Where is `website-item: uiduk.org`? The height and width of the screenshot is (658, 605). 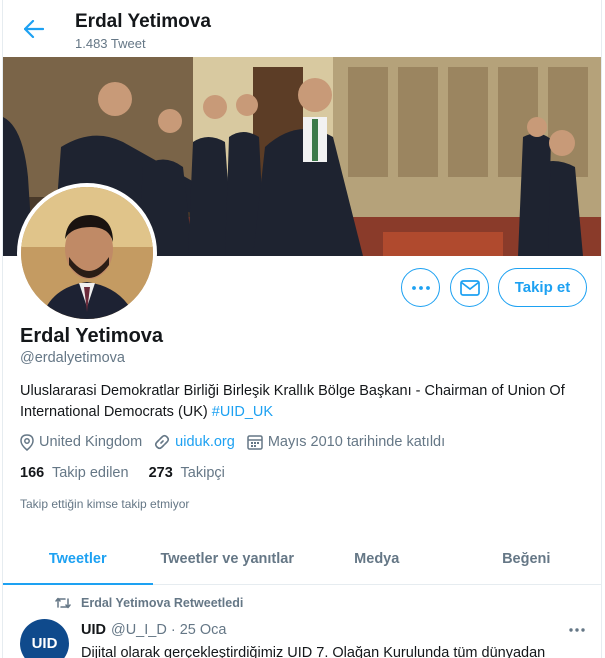 website-item: uiduk.org is located at coordinates (194, 442).